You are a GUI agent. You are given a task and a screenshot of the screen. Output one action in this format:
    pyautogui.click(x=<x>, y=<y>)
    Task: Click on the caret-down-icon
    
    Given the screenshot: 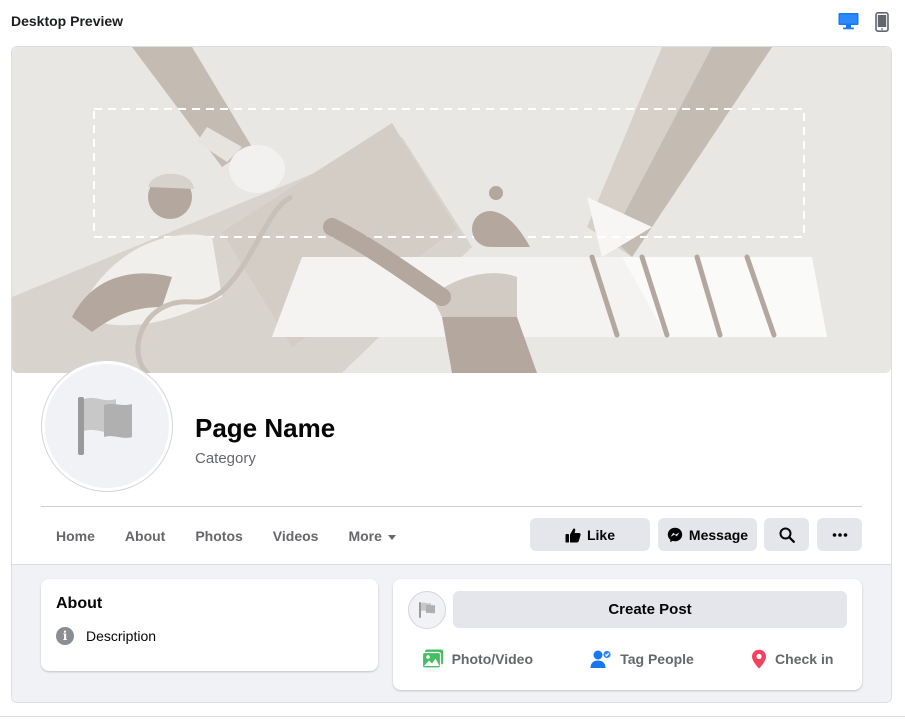 What is the action you would take?
    pyautogui.click(x=391, y=537)
    